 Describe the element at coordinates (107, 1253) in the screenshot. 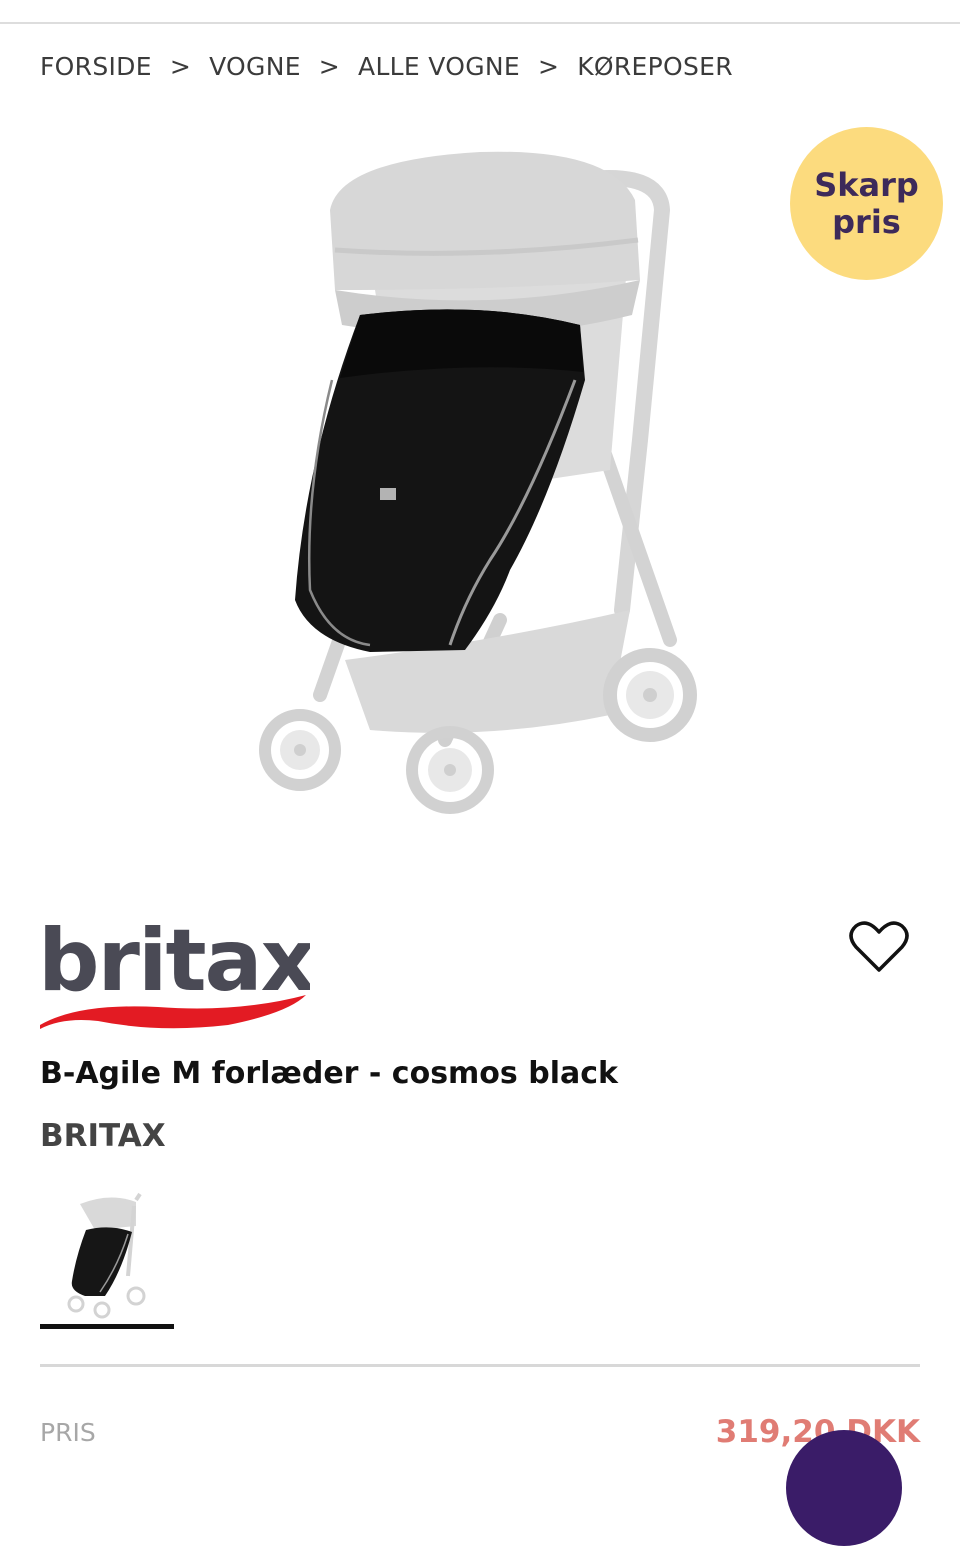

I see `product-thumbnail` at that location.